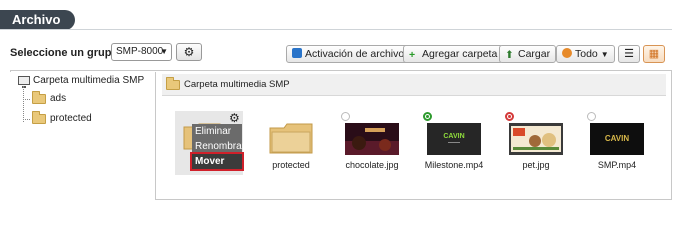  I want to click on tree-item-ads: ads, so click(49, 97).